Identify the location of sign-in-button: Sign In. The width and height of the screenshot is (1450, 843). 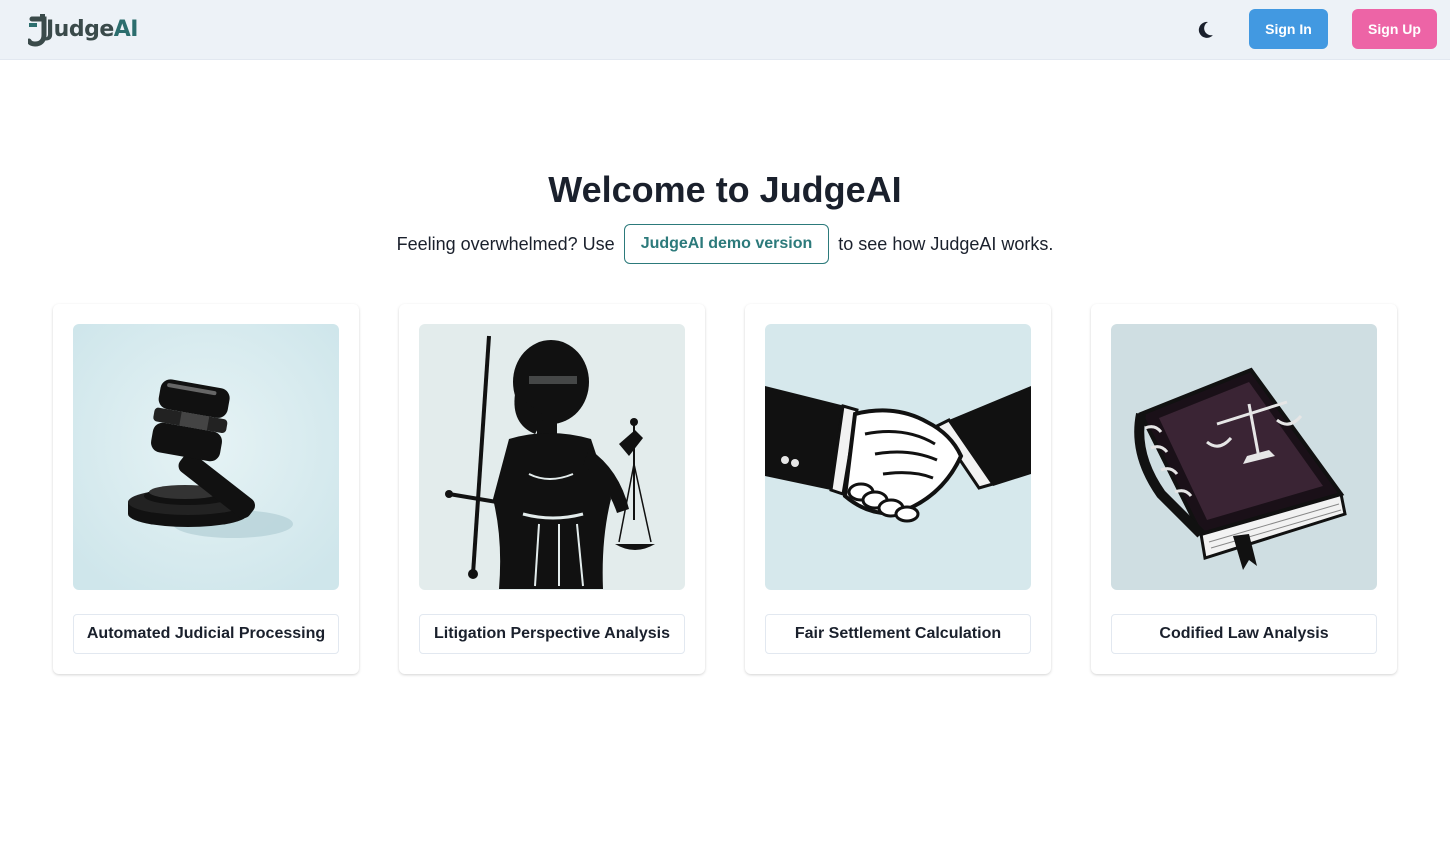
(1288, 29).